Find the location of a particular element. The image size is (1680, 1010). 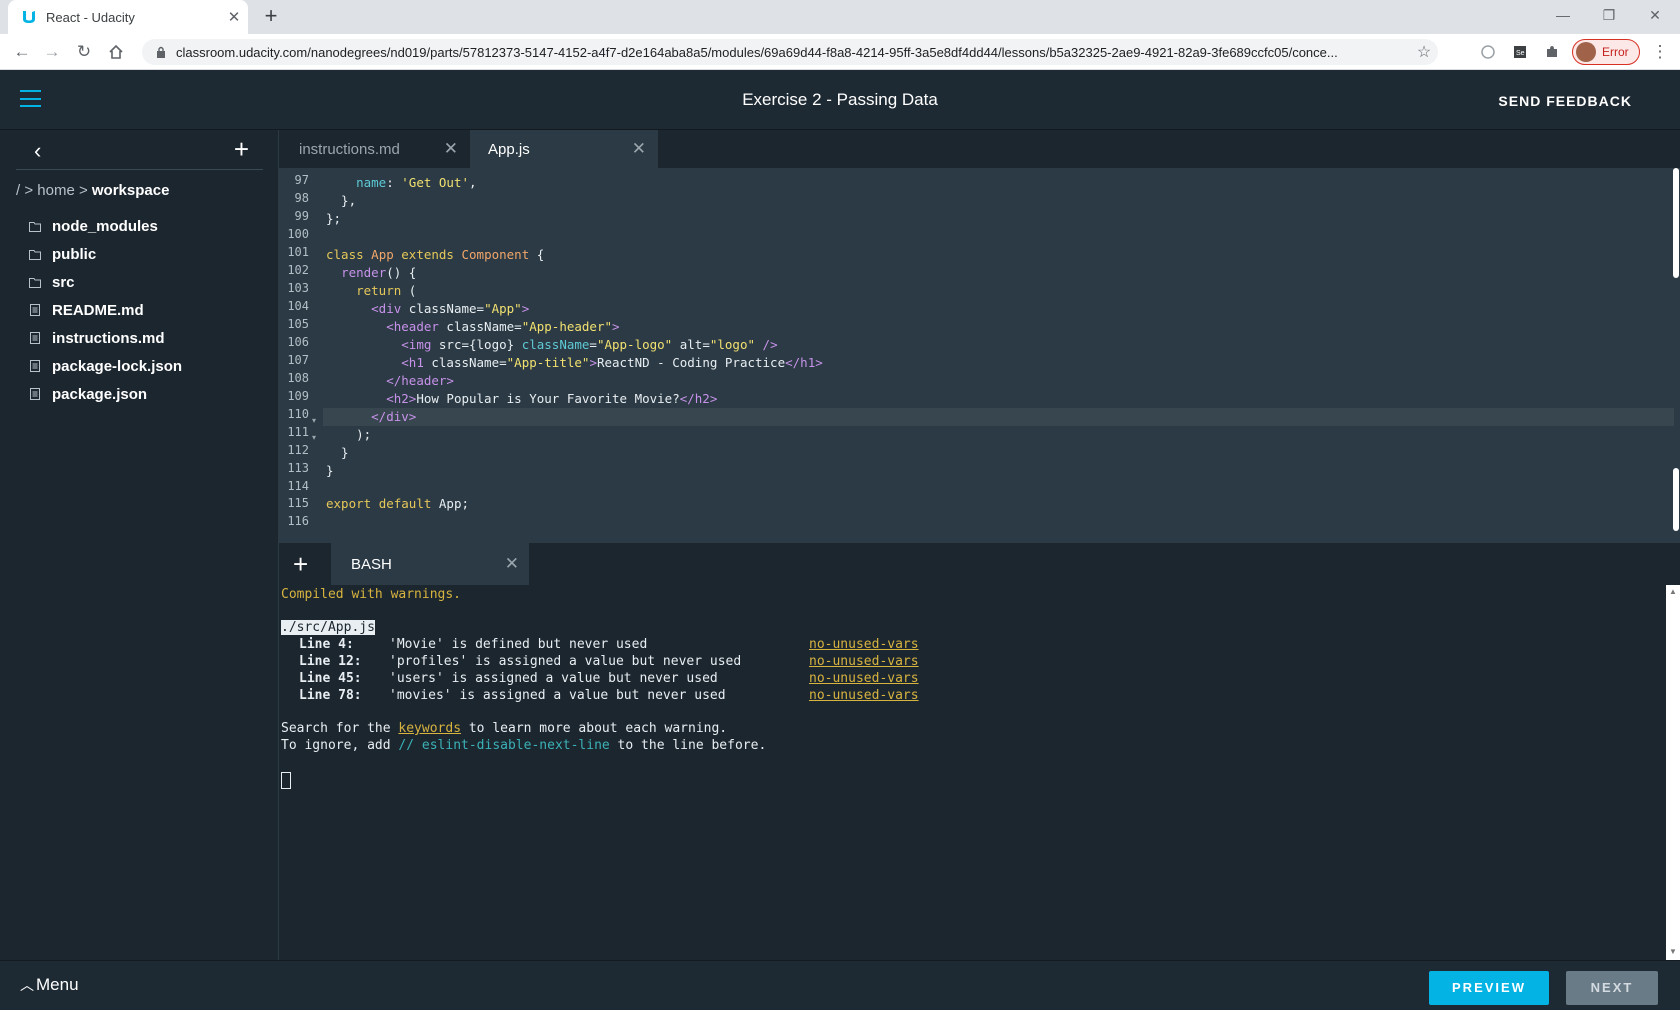

footer-bar: ︿ Menu PREVIEW NEXT is located at coordinates (840, 985).